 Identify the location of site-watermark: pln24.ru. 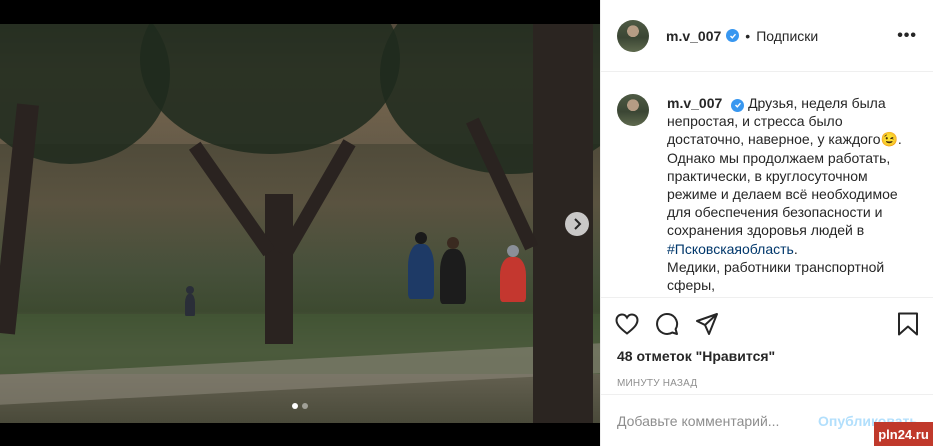
(903, 434).